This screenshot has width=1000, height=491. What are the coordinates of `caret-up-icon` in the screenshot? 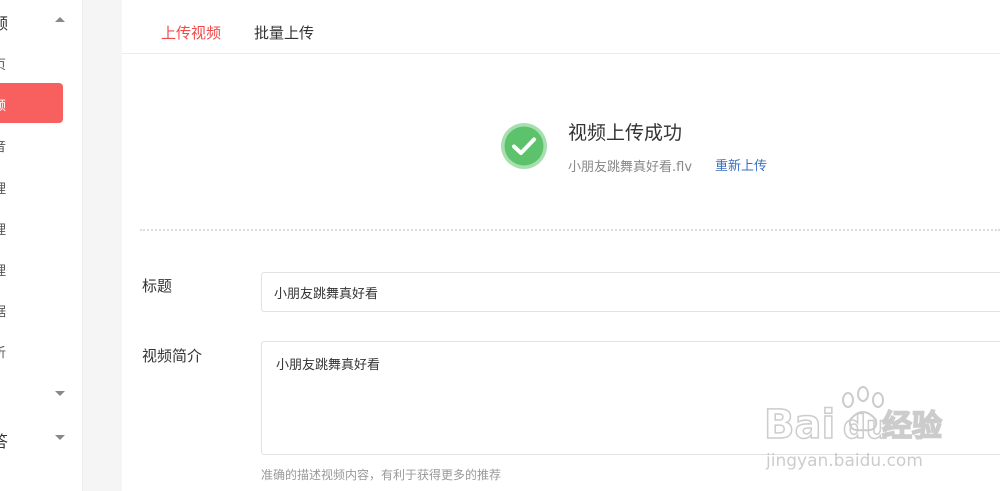 It's located at (60, 19).